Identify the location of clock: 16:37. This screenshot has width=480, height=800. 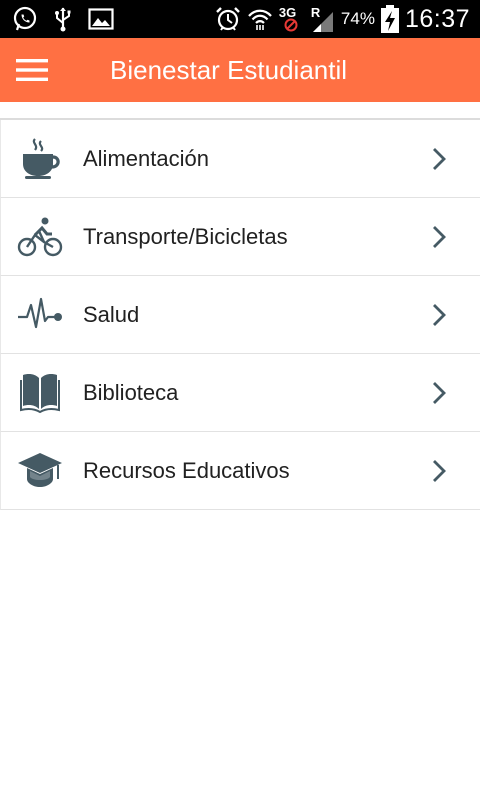
(437, 18).